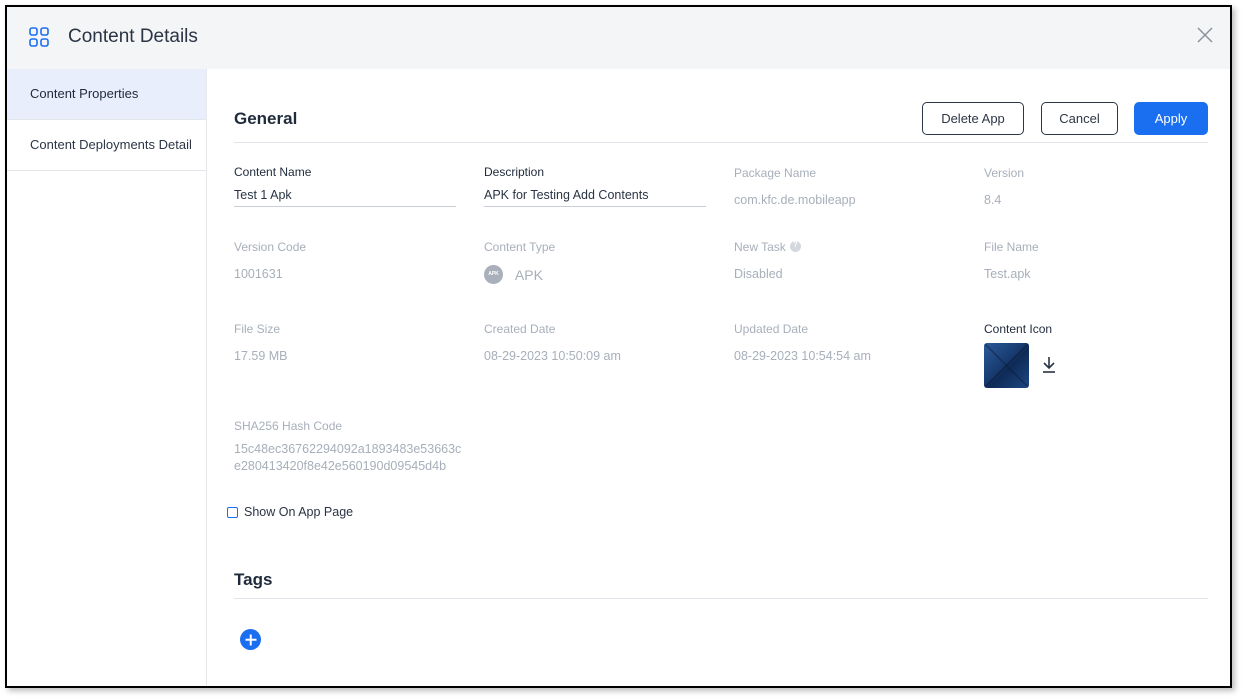  What do you see at coordinates (520, 329) in the screenshot?
I see `created-date-label: Created Date` at bounding box center [520, 329].